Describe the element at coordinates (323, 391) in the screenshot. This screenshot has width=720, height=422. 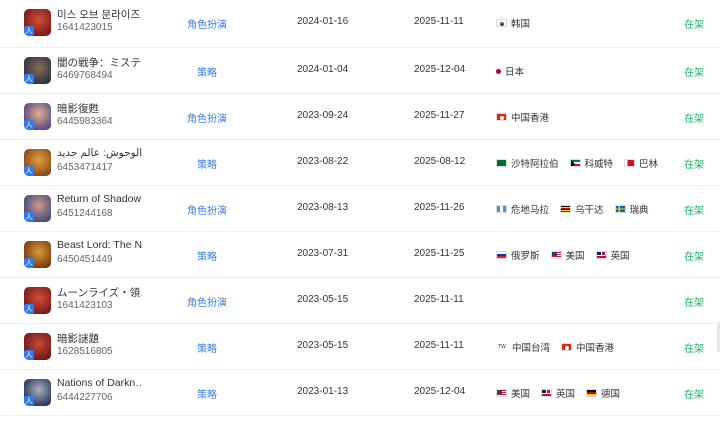
I see `release-date: 2023-01-13` at that location.